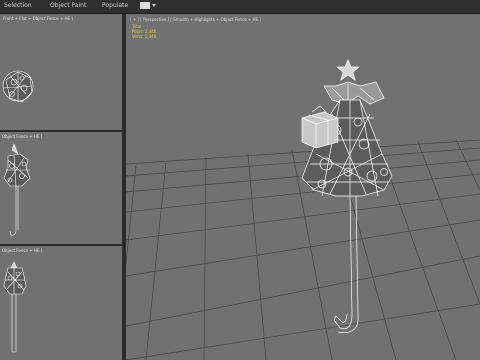 This screenshot has width=480, height=360. I want to click on ornament-wire-front, so click(17, 189).